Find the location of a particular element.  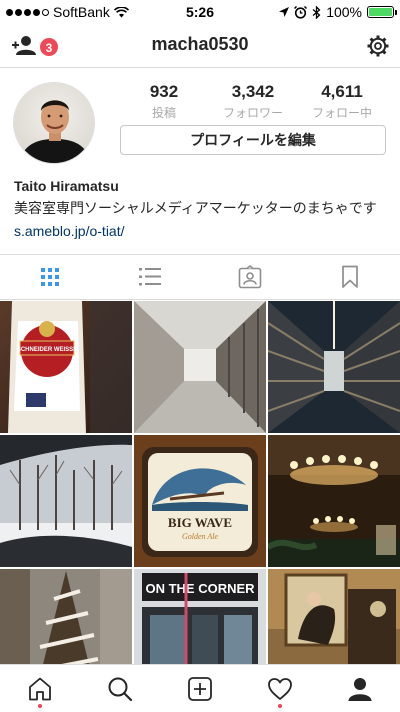

profile-stats: 932 投稿 3,342 フォロワー 4,611 フォロー中 is located at coordinates (253, 101).